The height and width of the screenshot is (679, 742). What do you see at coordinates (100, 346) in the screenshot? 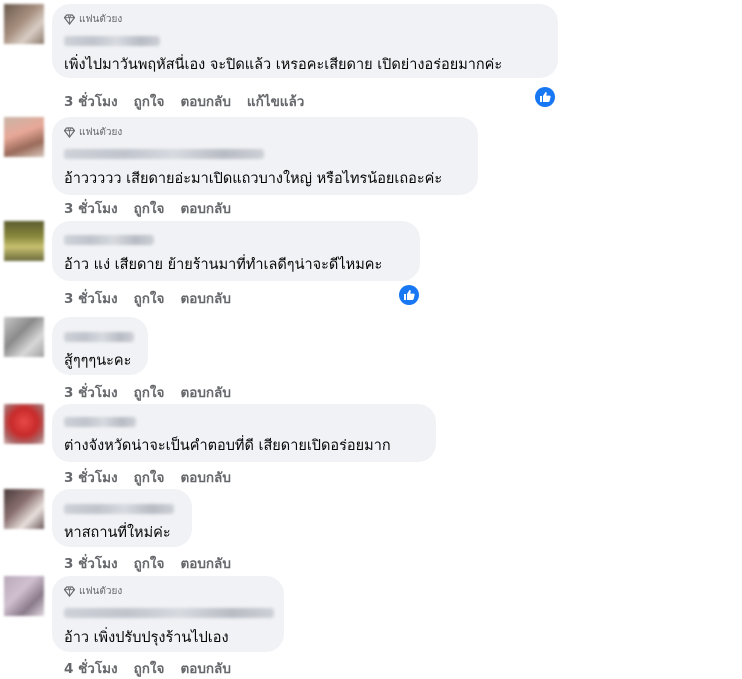
I see `comment-bubble: สู้ๆๆๆนะคะ` at bounding box center [100, 346].